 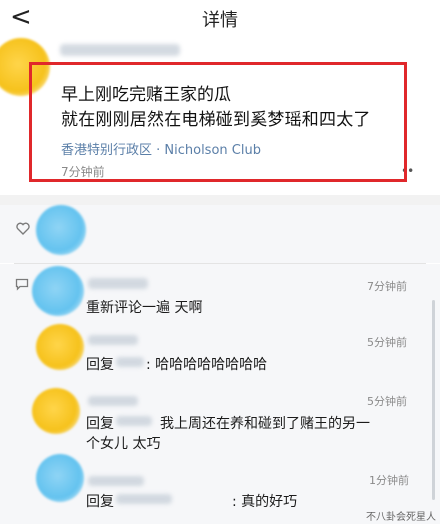 I want to click on liker-avatar, so click(x=61, y=230).